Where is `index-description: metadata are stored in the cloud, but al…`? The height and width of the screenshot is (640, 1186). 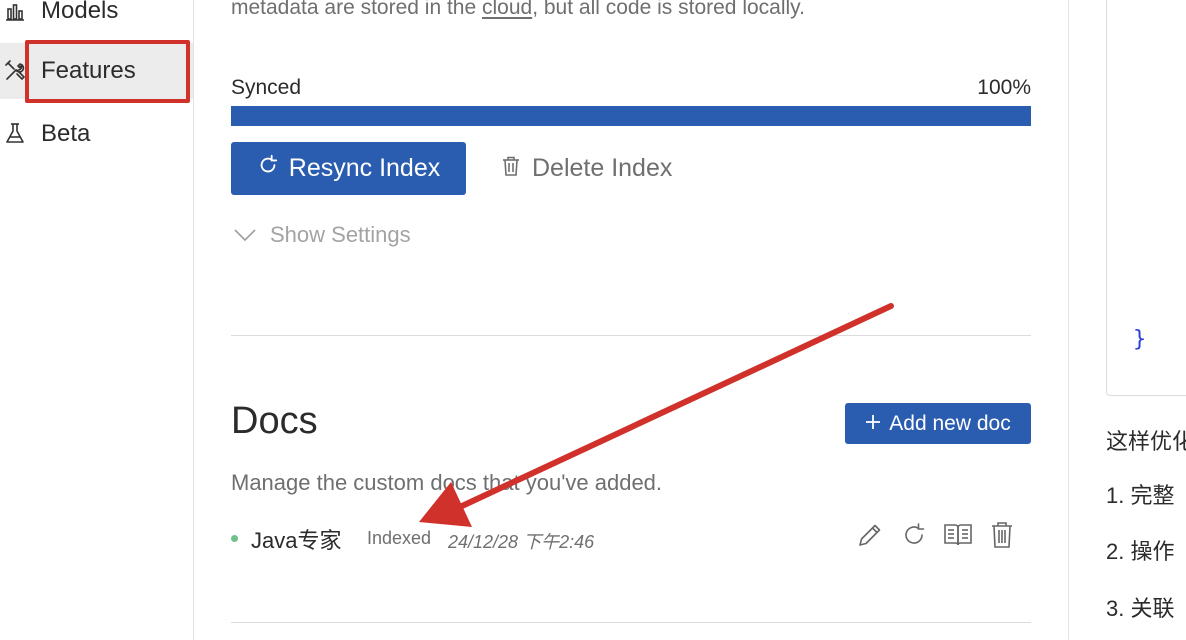 index-description: metadata are stored in the cloud, but al… is located at coordinates (518, 10).